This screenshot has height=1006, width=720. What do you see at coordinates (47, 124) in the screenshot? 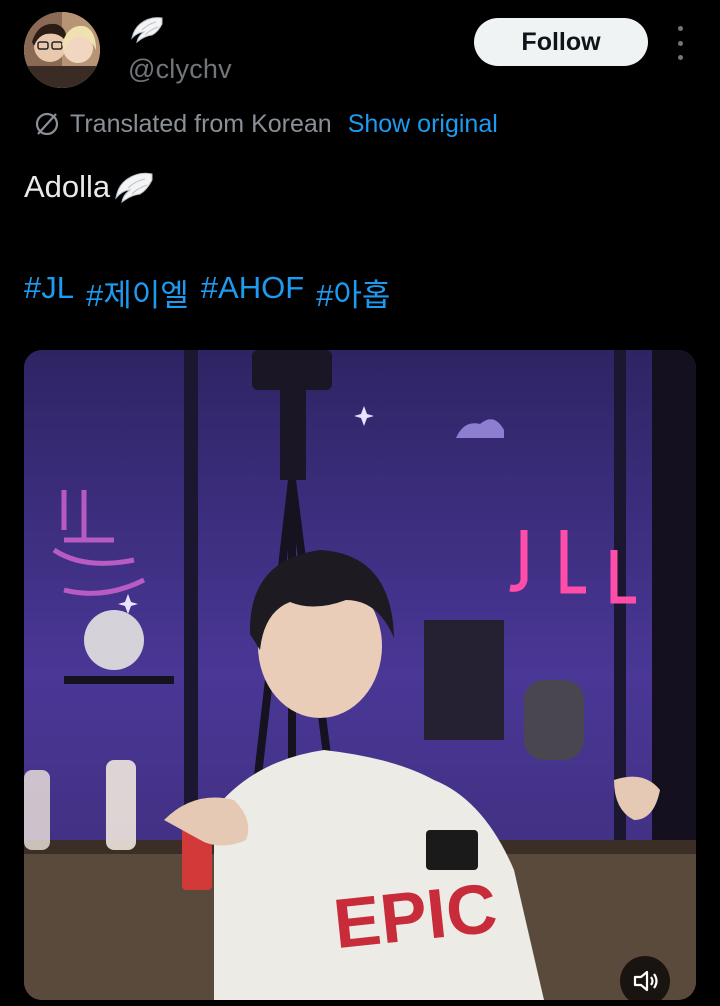
I see `translate-globe-icon` at bounding box center [47, 124].